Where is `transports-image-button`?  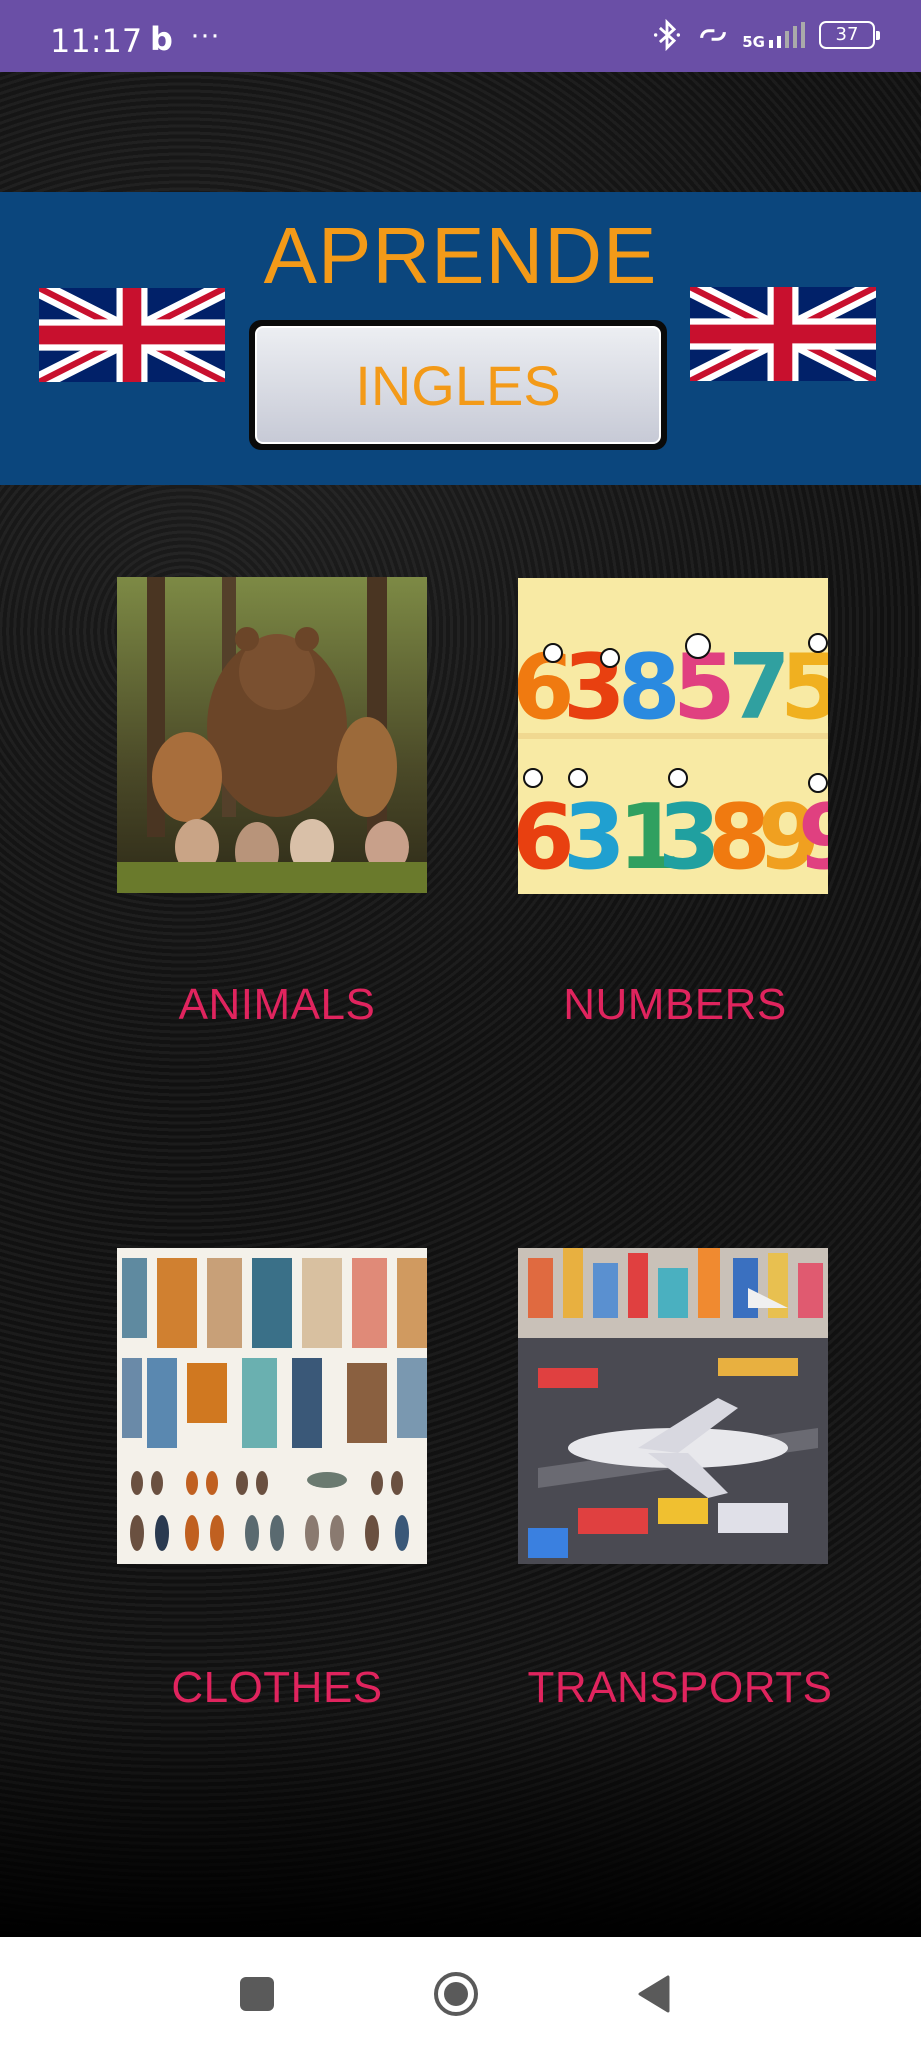 transports-image-button is located at coordinates (673, 1406).